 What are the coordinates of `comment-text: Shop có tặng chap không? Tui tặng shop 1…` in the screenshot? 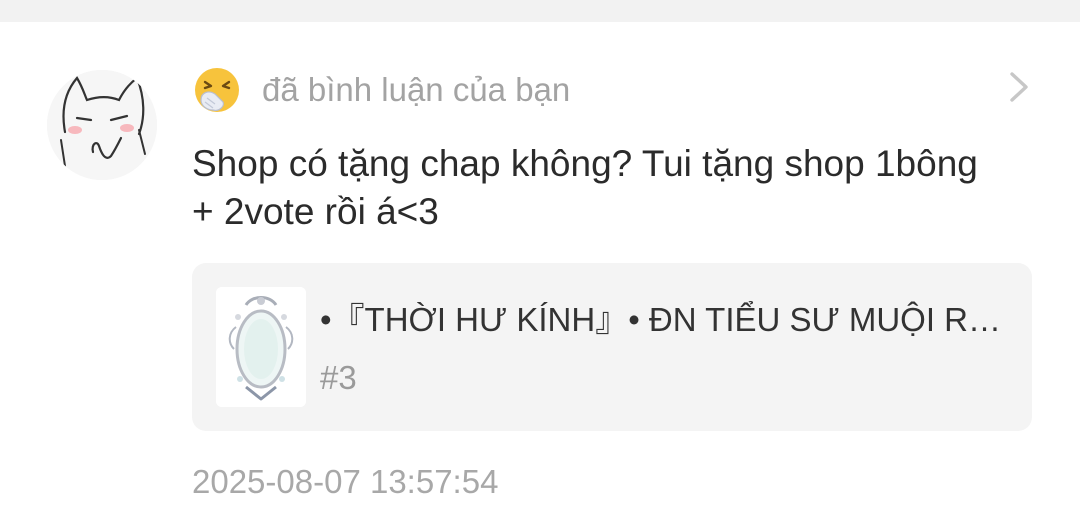 It's located at (585, 187).